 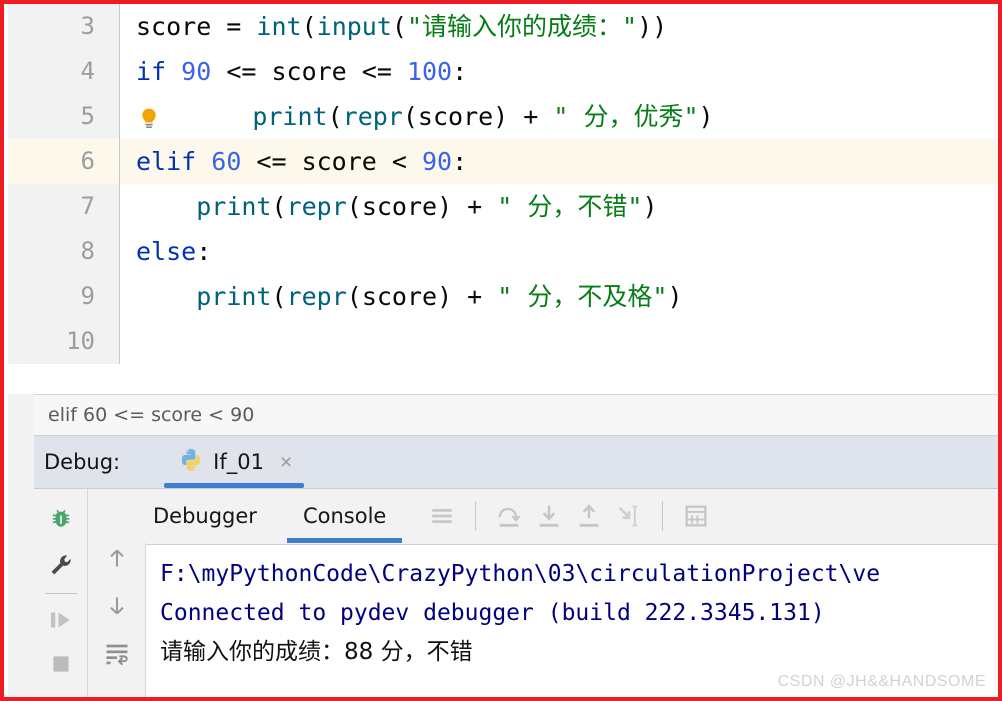 I want to click on console-tab-active-underline, so click(x=344, y=540).